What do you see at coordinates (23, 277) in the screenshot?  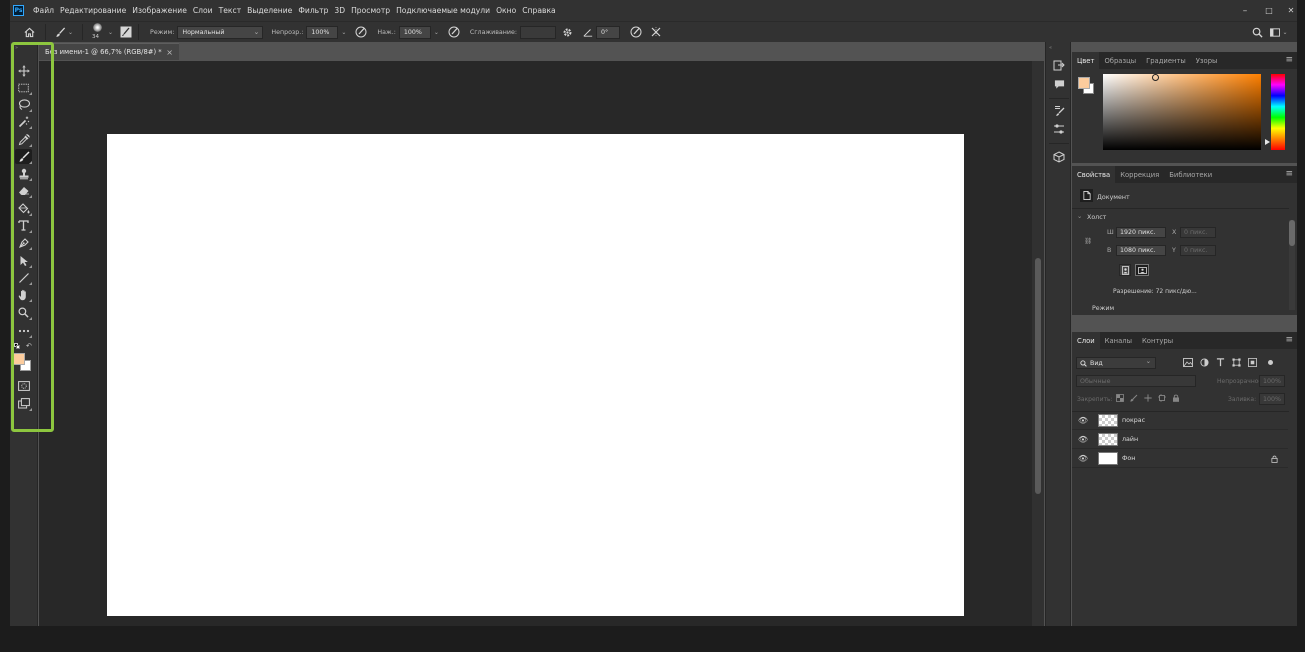 I see `line-tool-icon` at bounding box center [23, 277].